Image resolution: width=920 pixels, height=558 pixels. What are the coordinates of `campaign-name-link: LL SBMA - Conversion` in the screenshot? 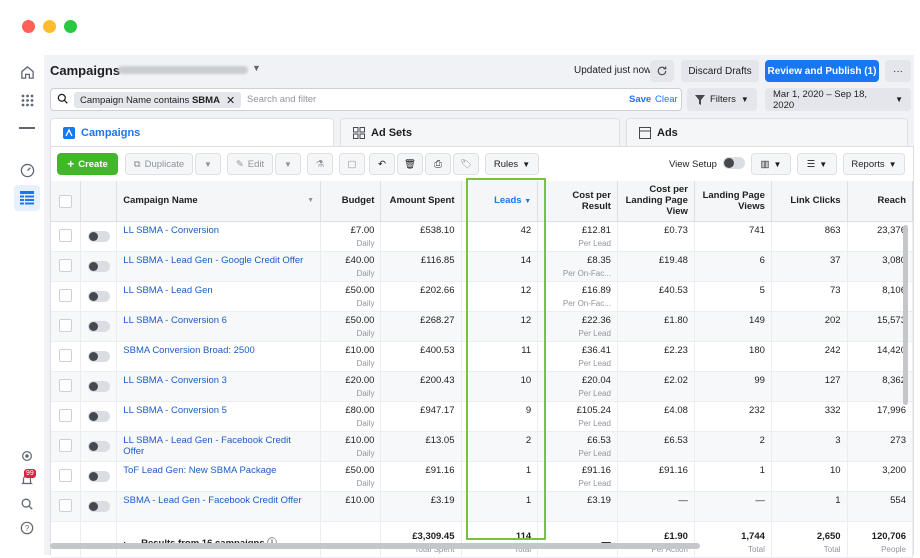 It's located at (218, 236).